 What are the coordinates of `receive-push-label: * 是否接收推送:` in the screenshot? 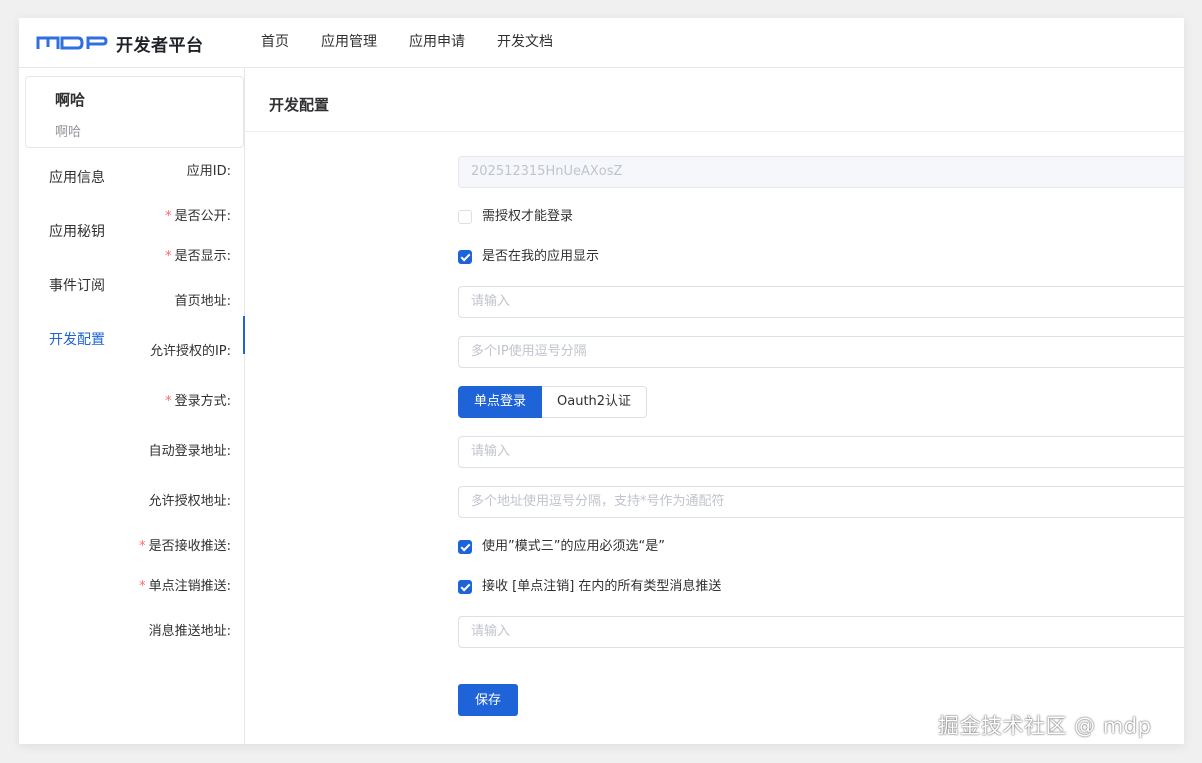 It's located at (185, 546).